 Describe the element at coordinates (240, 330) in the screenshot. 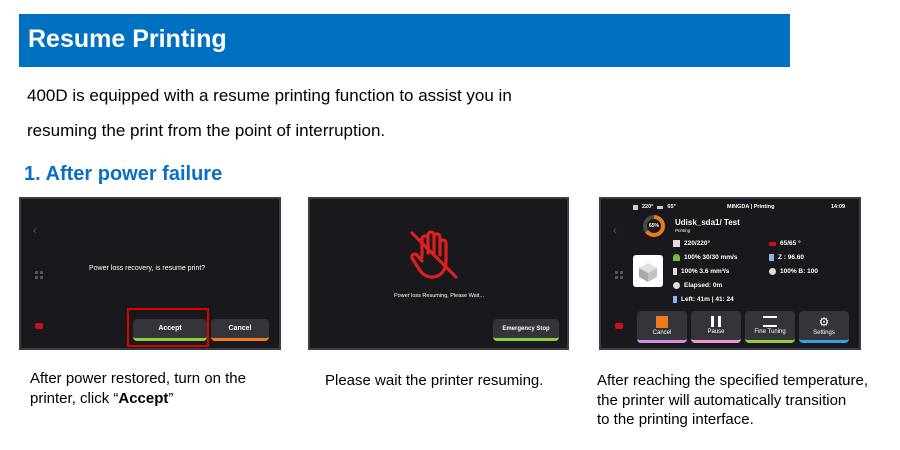

I see `cancel-button: Cancel` at that location.